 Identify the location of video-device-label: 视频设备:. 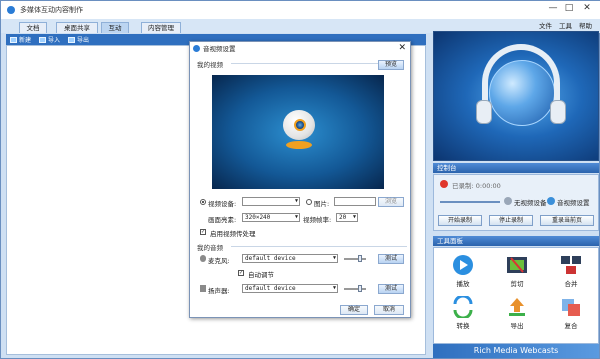
(222, 204).